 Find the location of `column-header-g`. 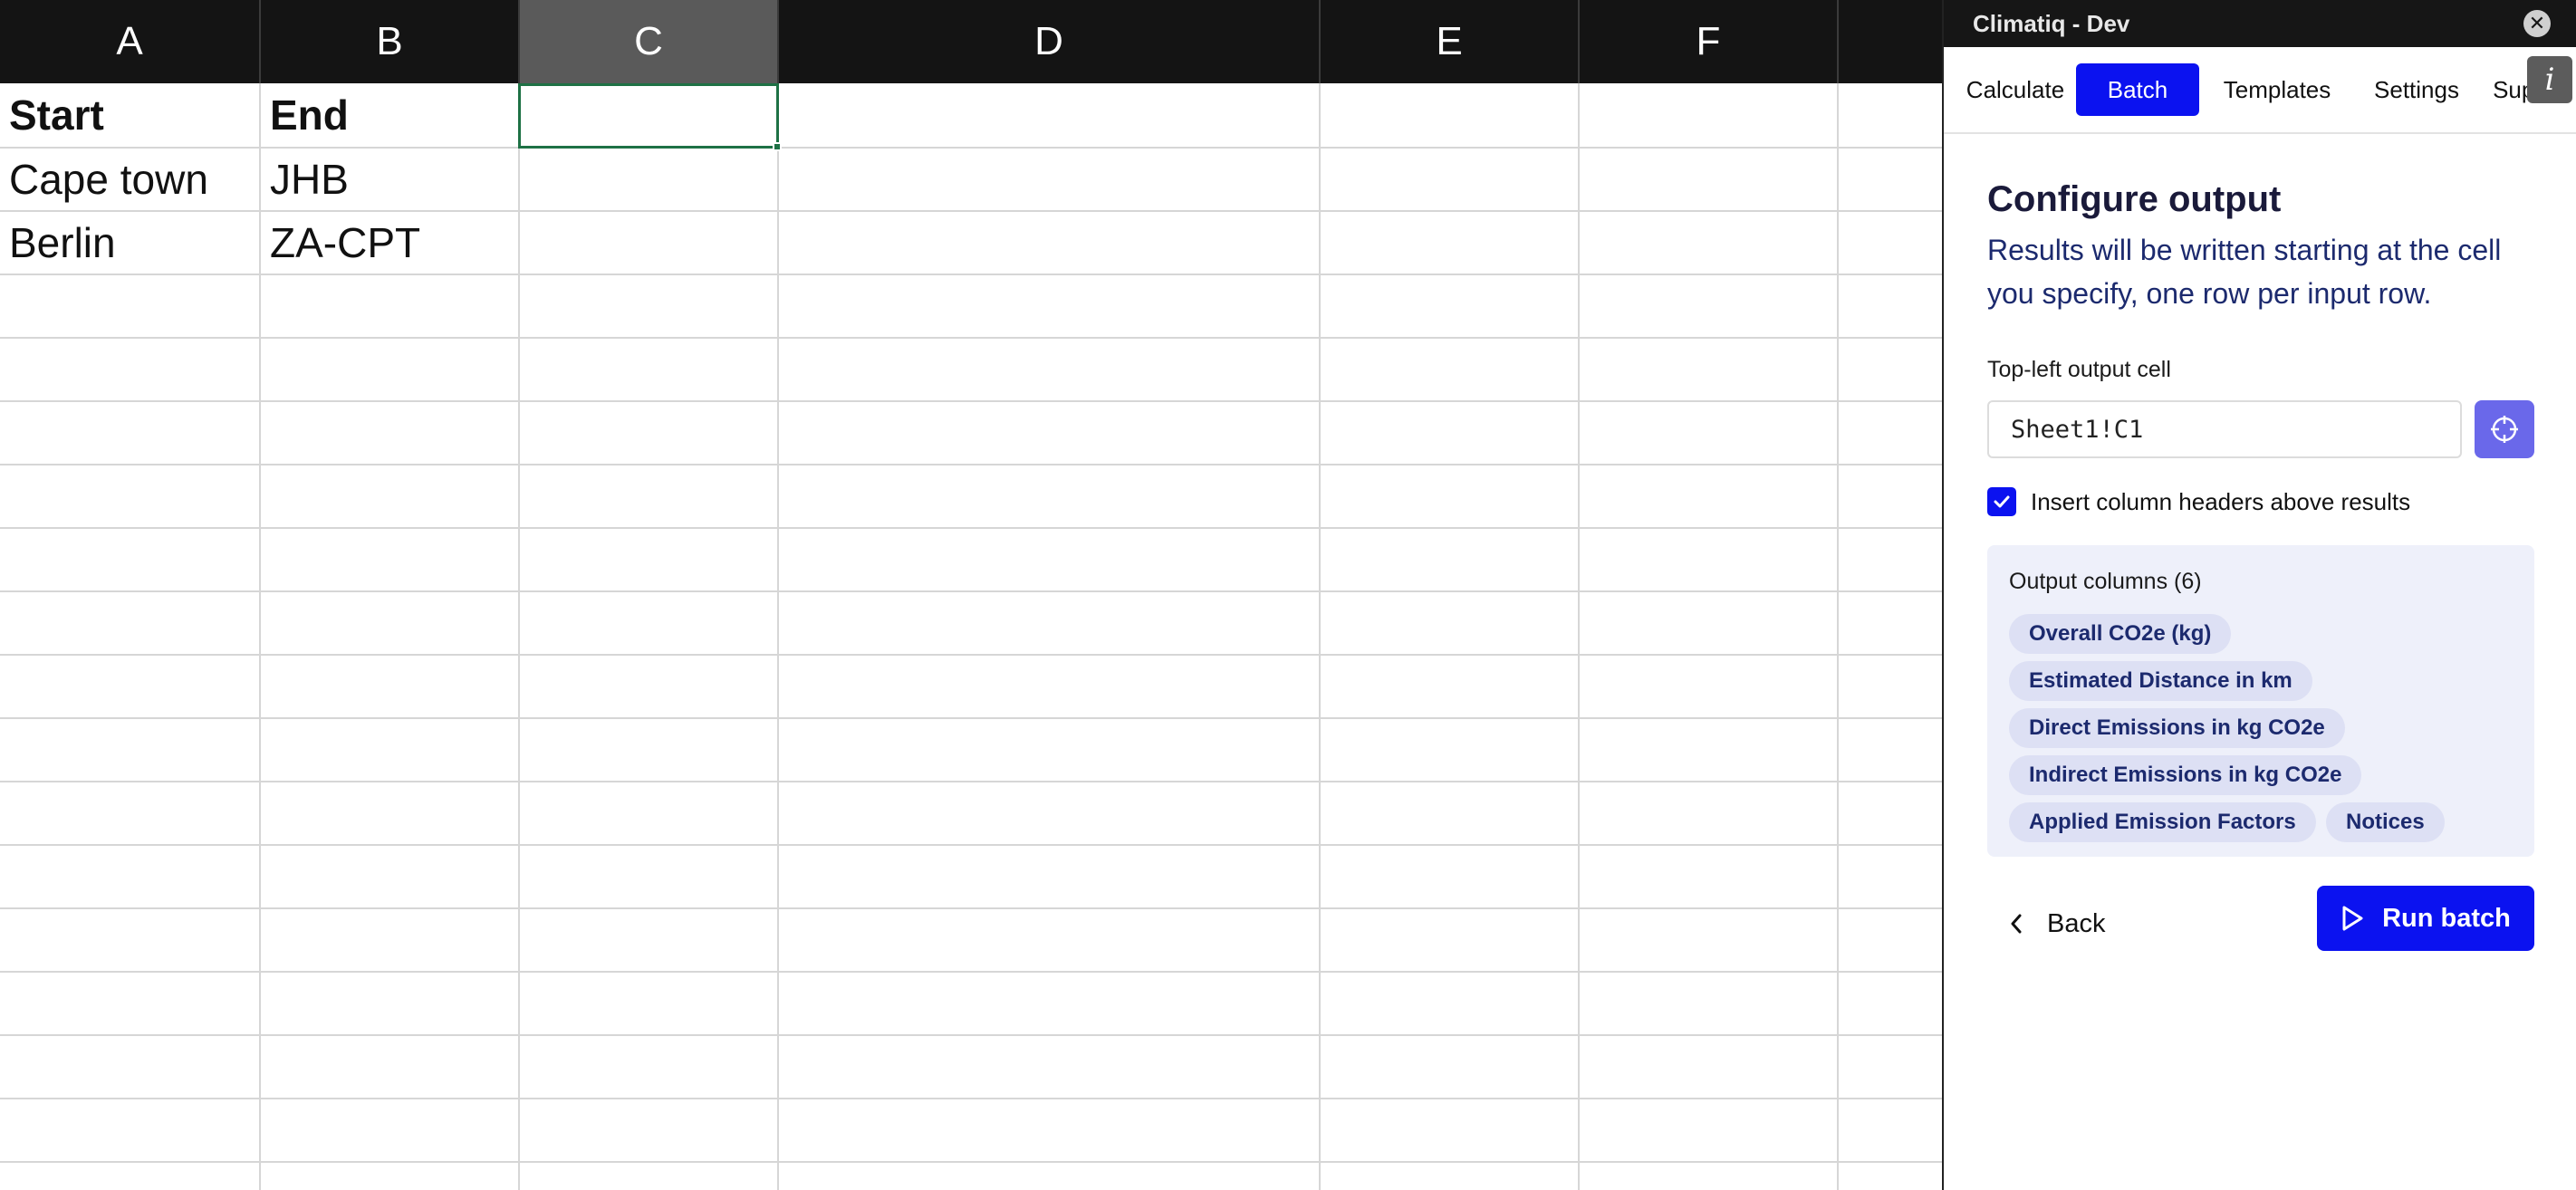

column-header-g is located at coordinates (1891, 41).